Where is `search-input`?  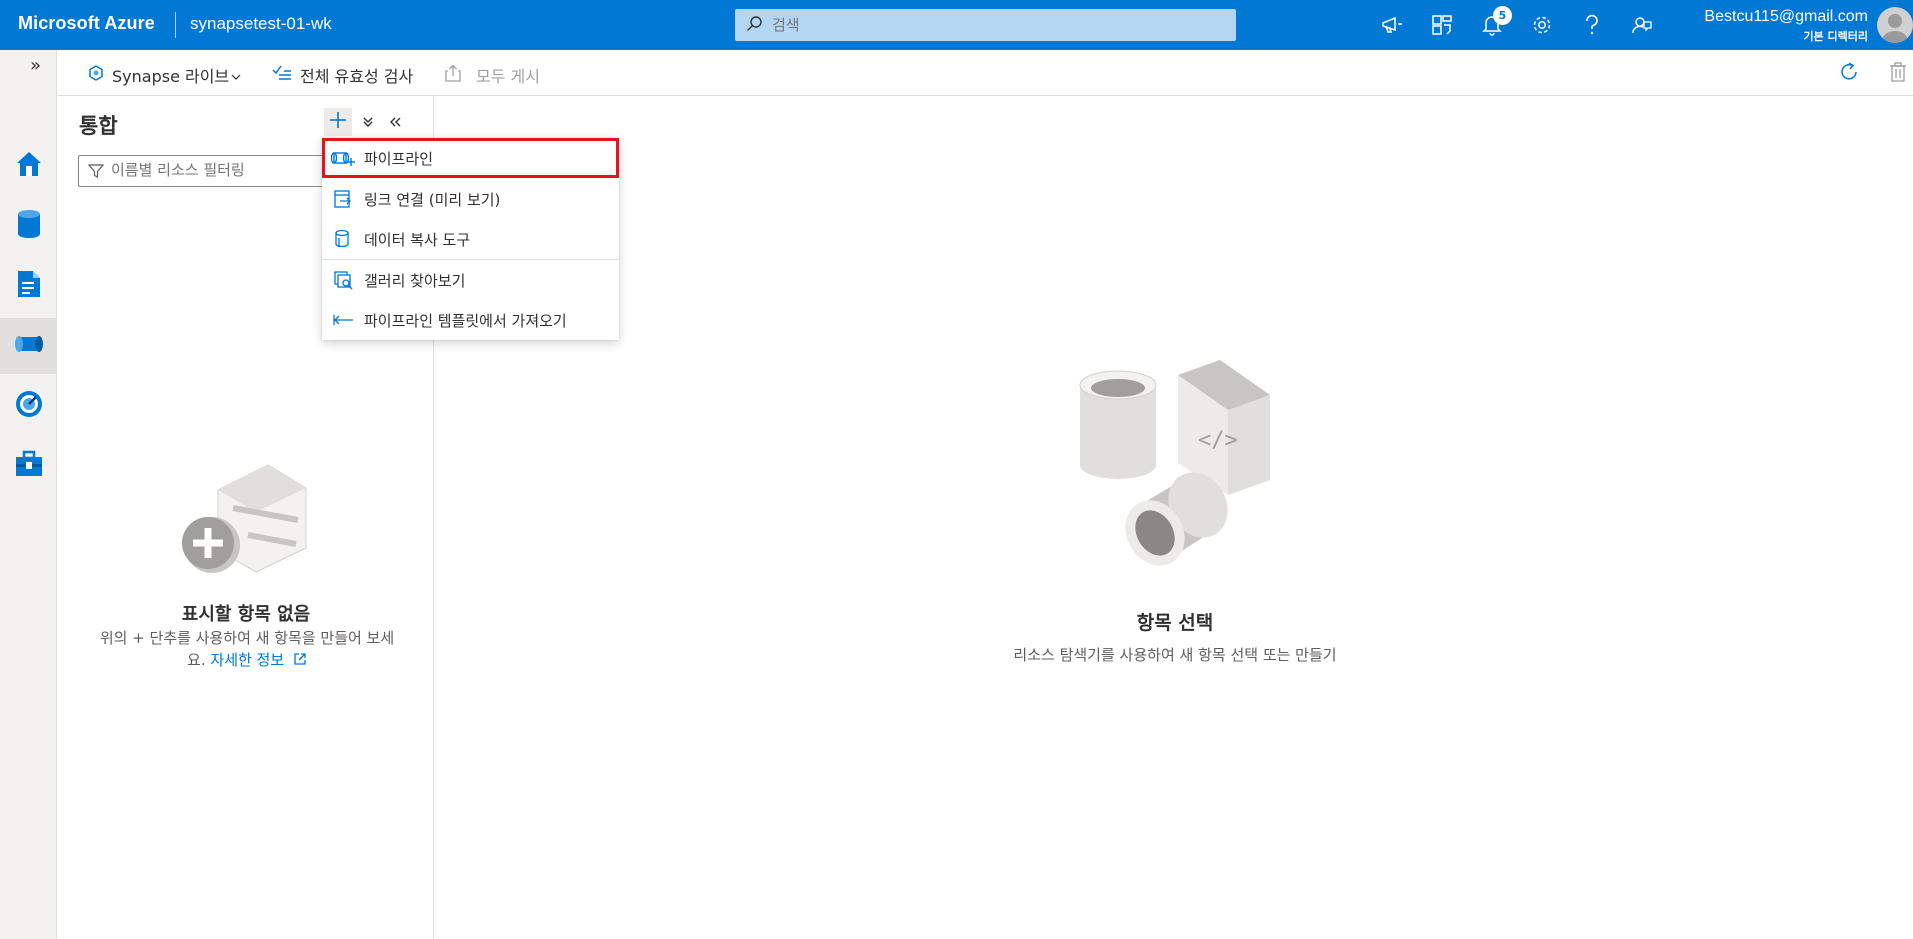 search-input is located at coordinates (997, 25).